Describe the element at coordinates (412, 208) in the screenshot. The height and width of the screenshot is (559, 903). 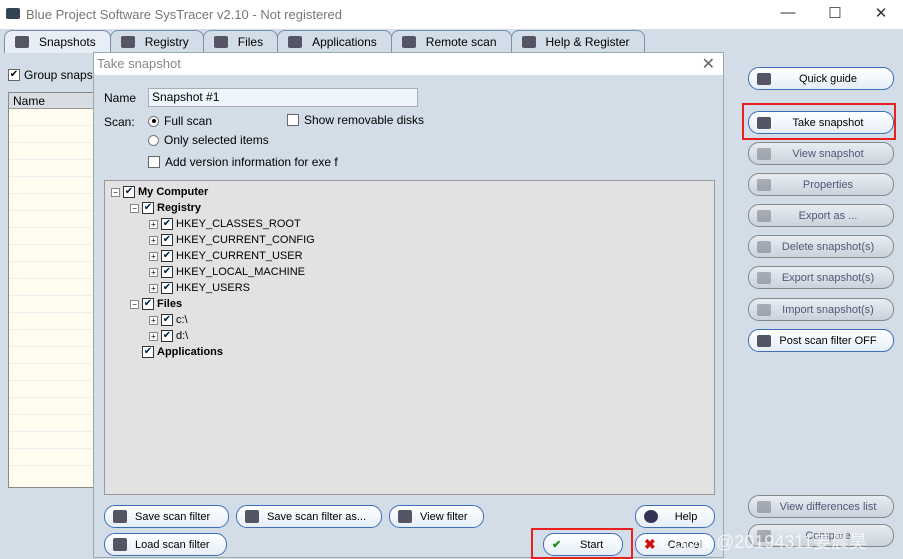
I see `tree-node: − ✔ Registry` at that location.